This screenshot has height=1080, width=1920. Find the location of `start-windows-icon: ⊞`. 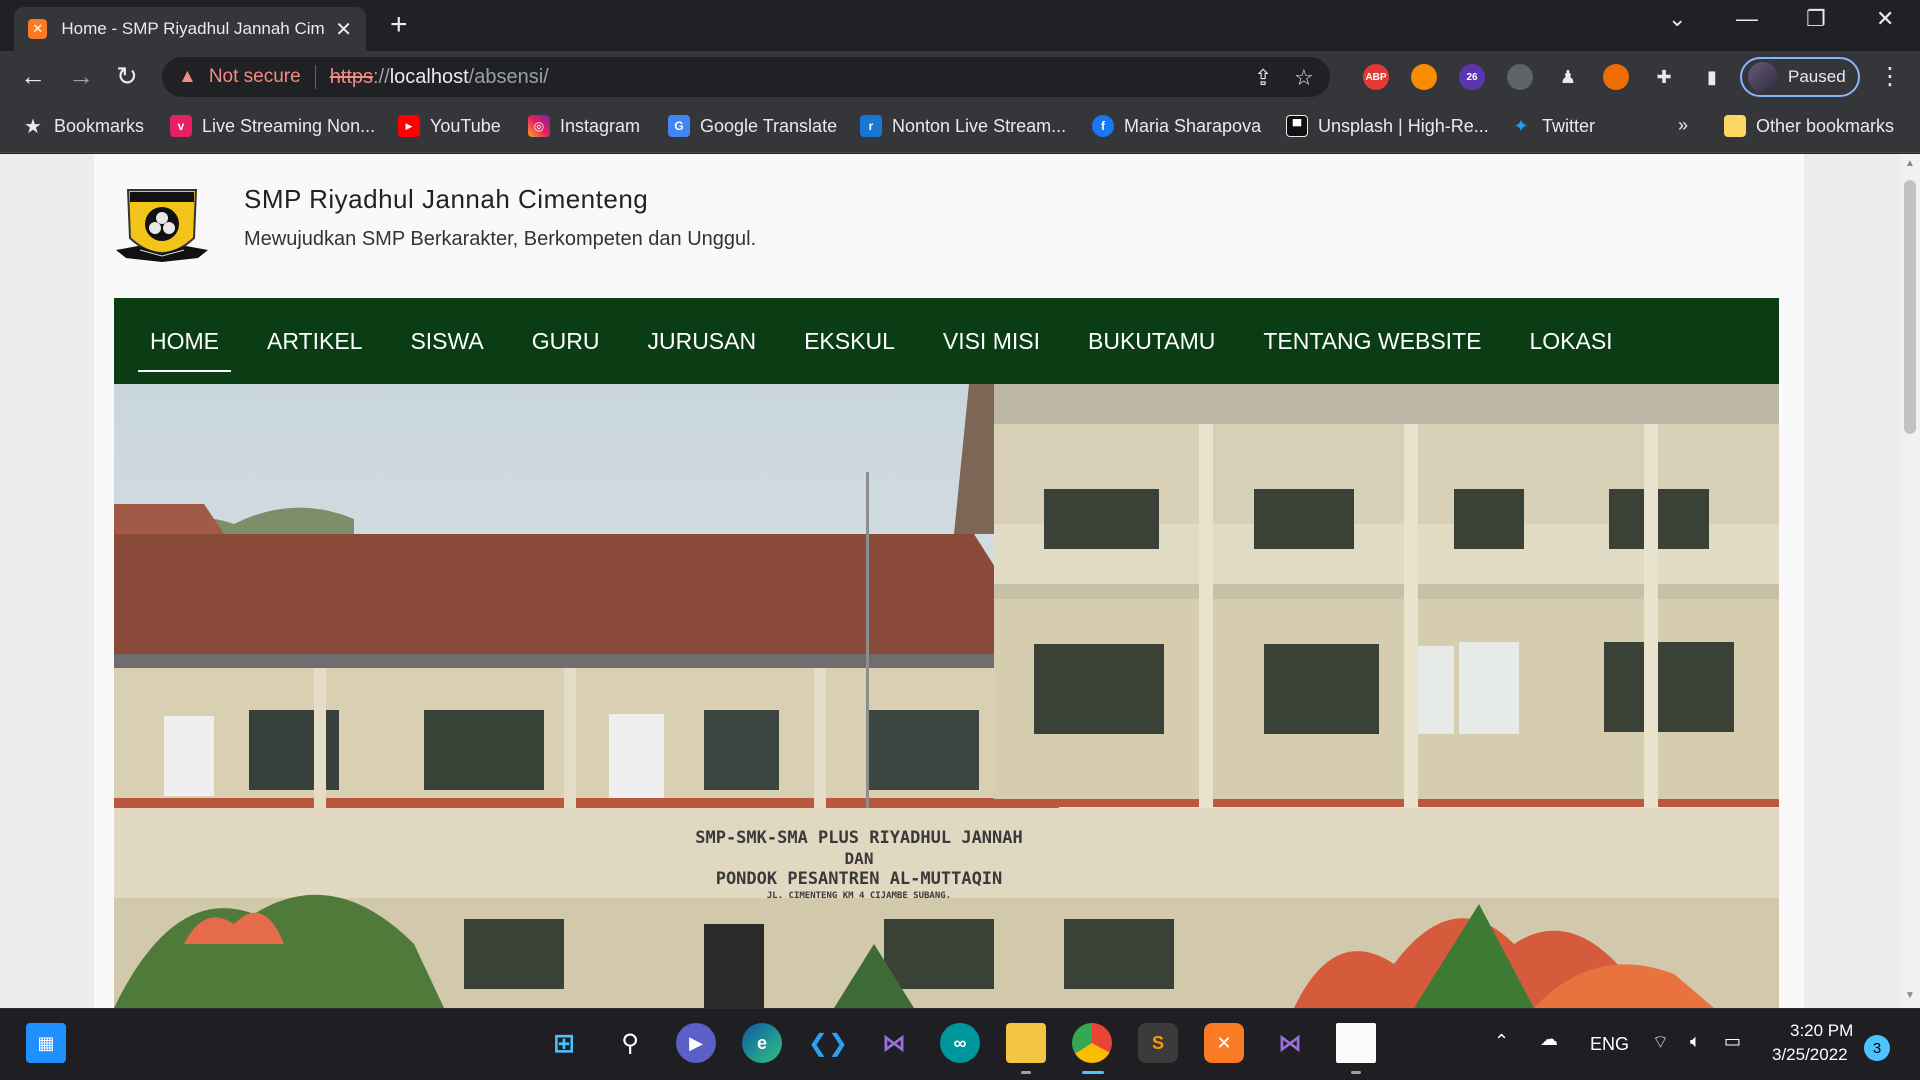

start-windows-icon: ⊞ is located at coordinates (564, 1043).